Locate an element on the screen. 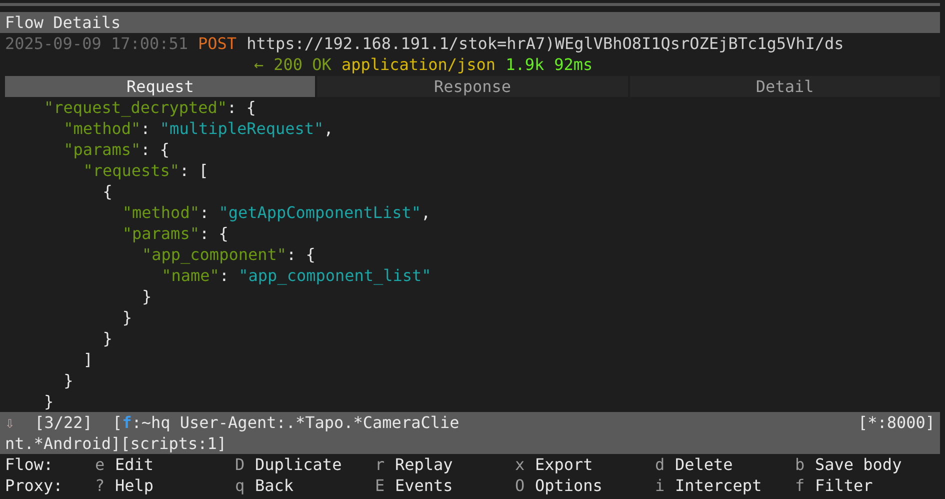 This screenshot has width=945, height=499. json-key: "name" is located at coordinates (191, 275).